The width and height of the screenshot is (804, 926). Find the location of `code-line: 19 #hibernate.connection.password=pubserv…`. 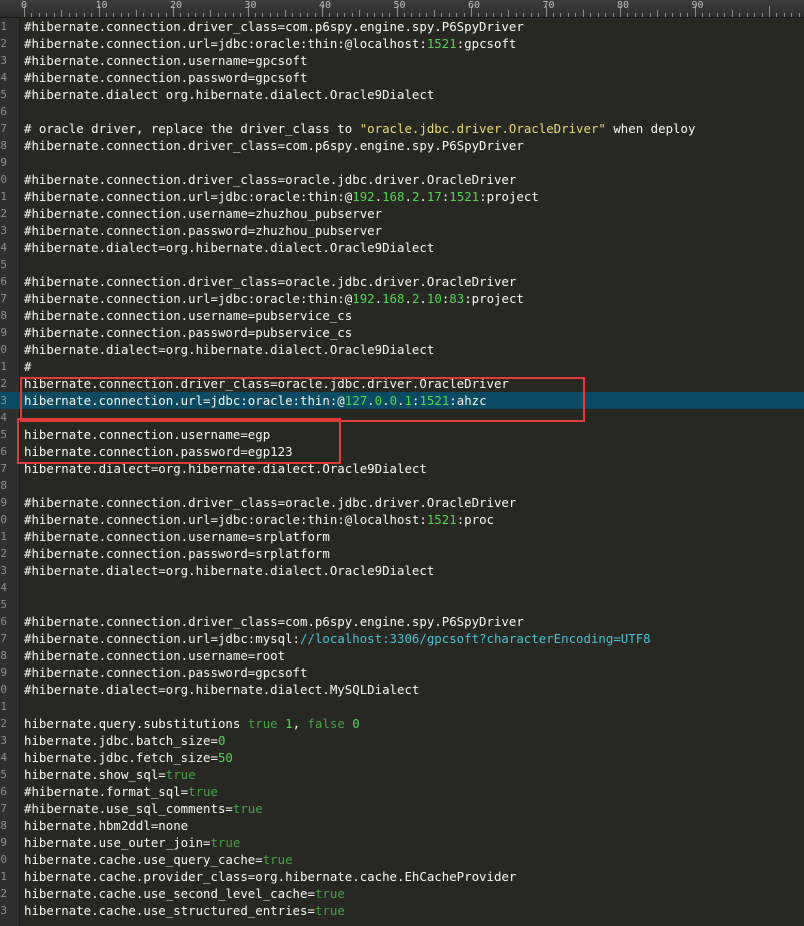

code-line: 19 #hibernate.connection.password=pubserv… is located at coordinates (402, 332).